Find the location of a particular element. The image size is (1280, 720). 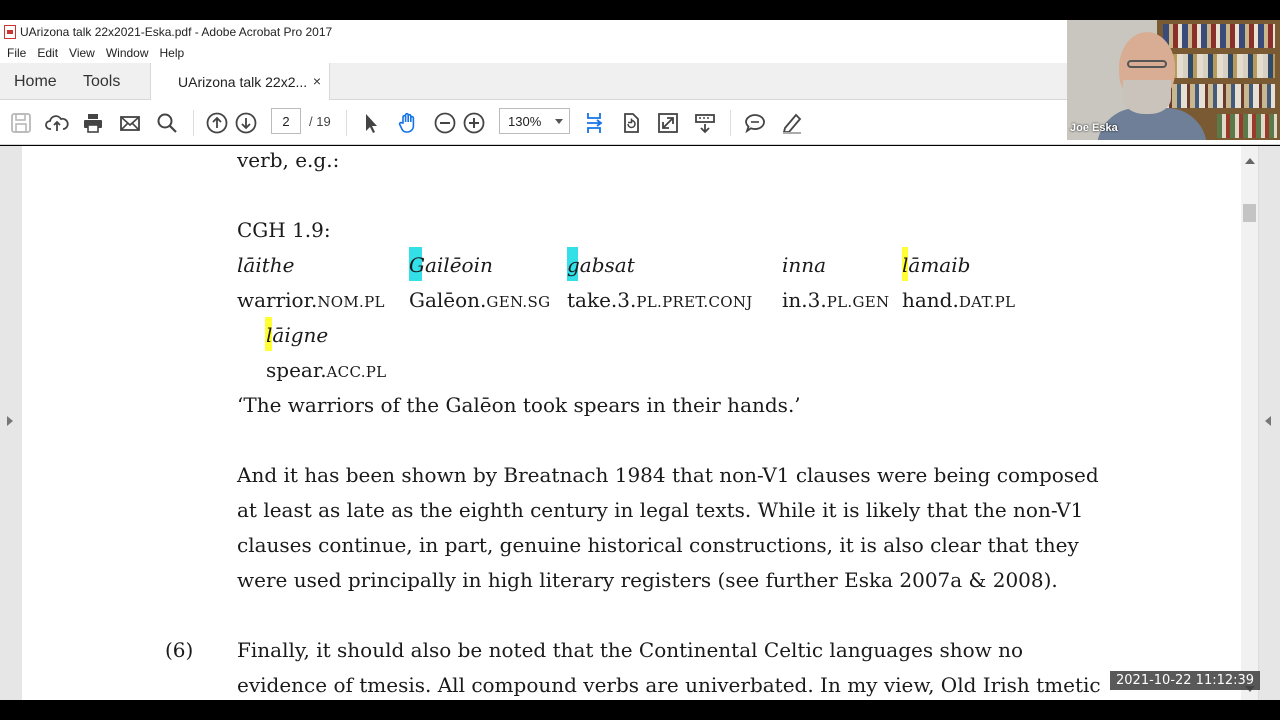

menu-window: Window is located at coordinates (127, 53).